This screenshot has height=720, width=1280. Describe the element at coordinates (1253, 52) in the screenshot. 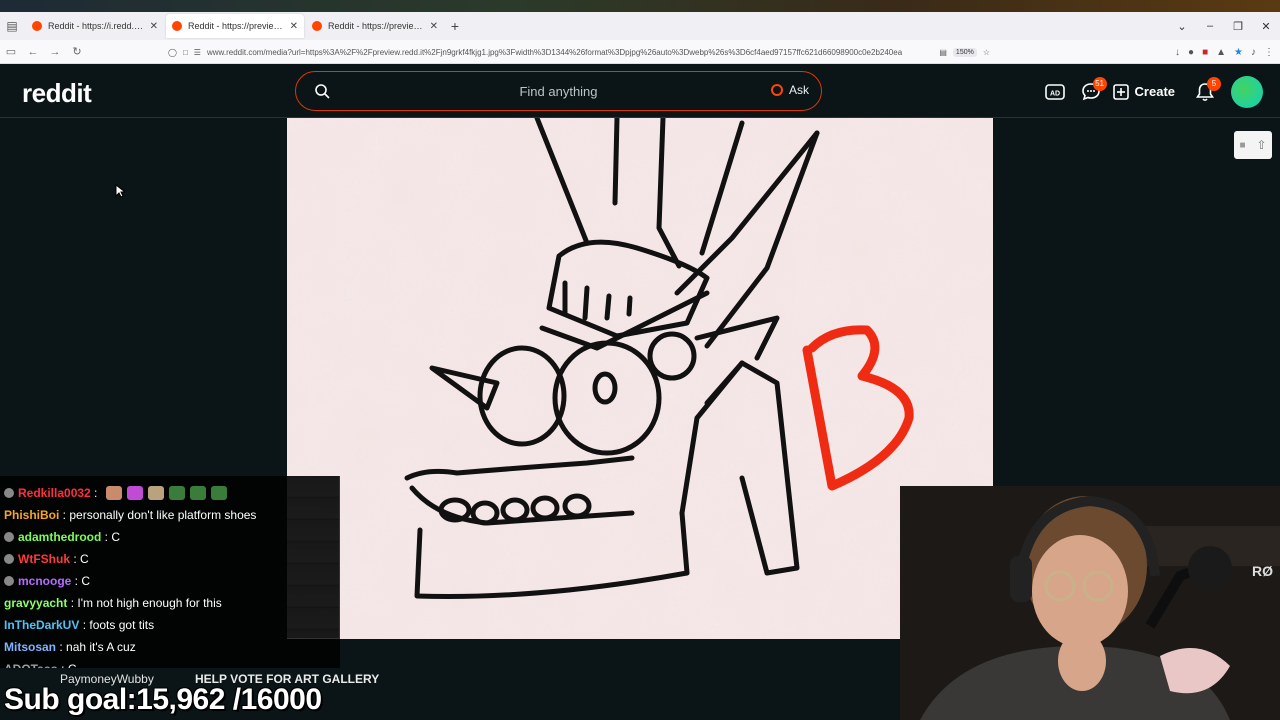

I see `audio-icon: ♪` at that location.